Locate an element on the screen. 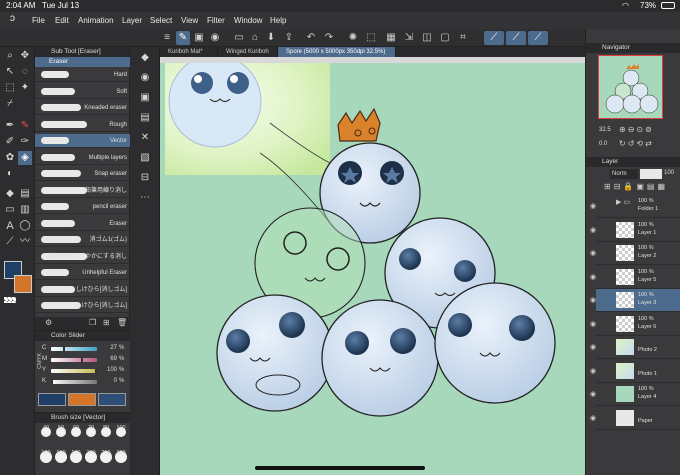  subtool-item: Hard is located at coordinates (82, 75).